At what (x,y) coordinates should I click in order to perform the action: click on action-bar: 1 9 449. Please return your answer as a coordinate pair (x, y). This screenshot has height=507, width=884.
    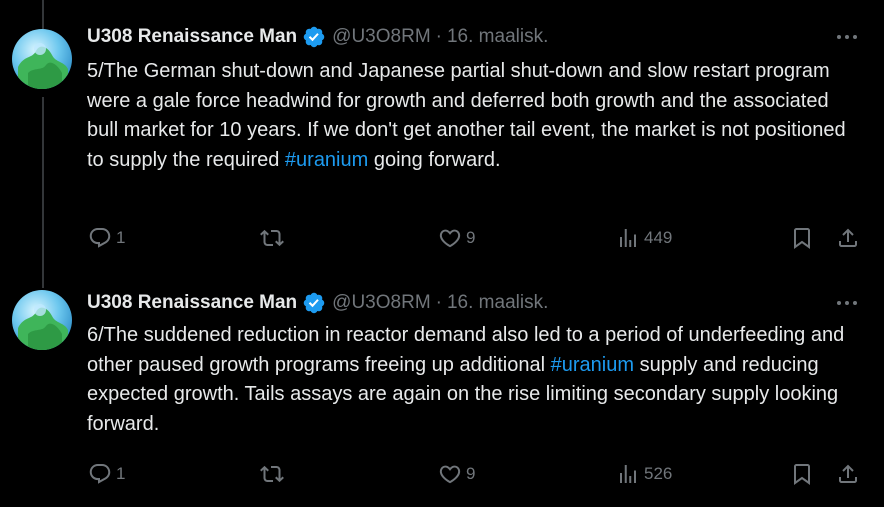
    Looking at the image, I should click on (442, 238).